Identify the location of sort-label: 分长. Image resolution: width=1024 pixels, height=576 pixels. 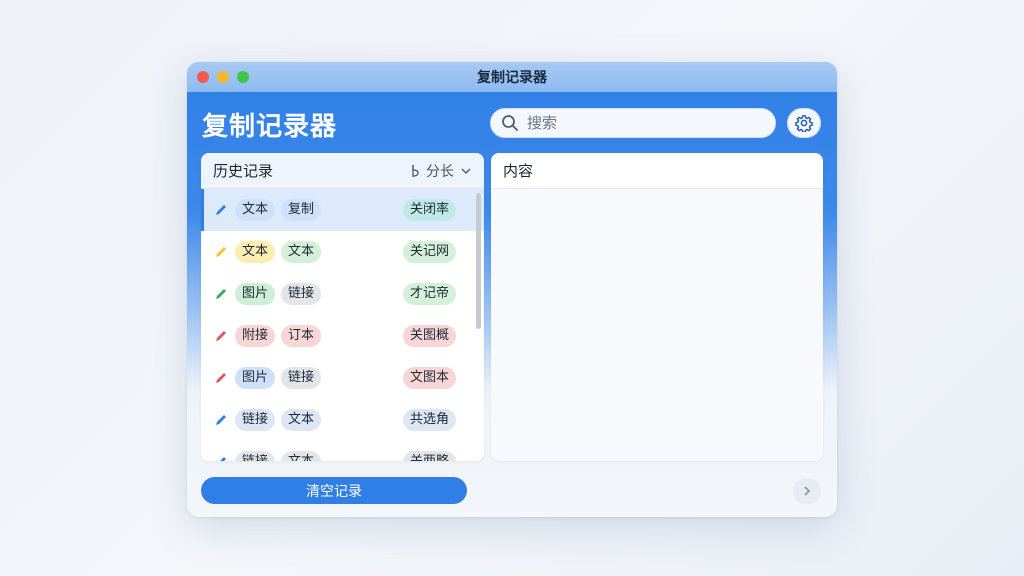
(440, 171).